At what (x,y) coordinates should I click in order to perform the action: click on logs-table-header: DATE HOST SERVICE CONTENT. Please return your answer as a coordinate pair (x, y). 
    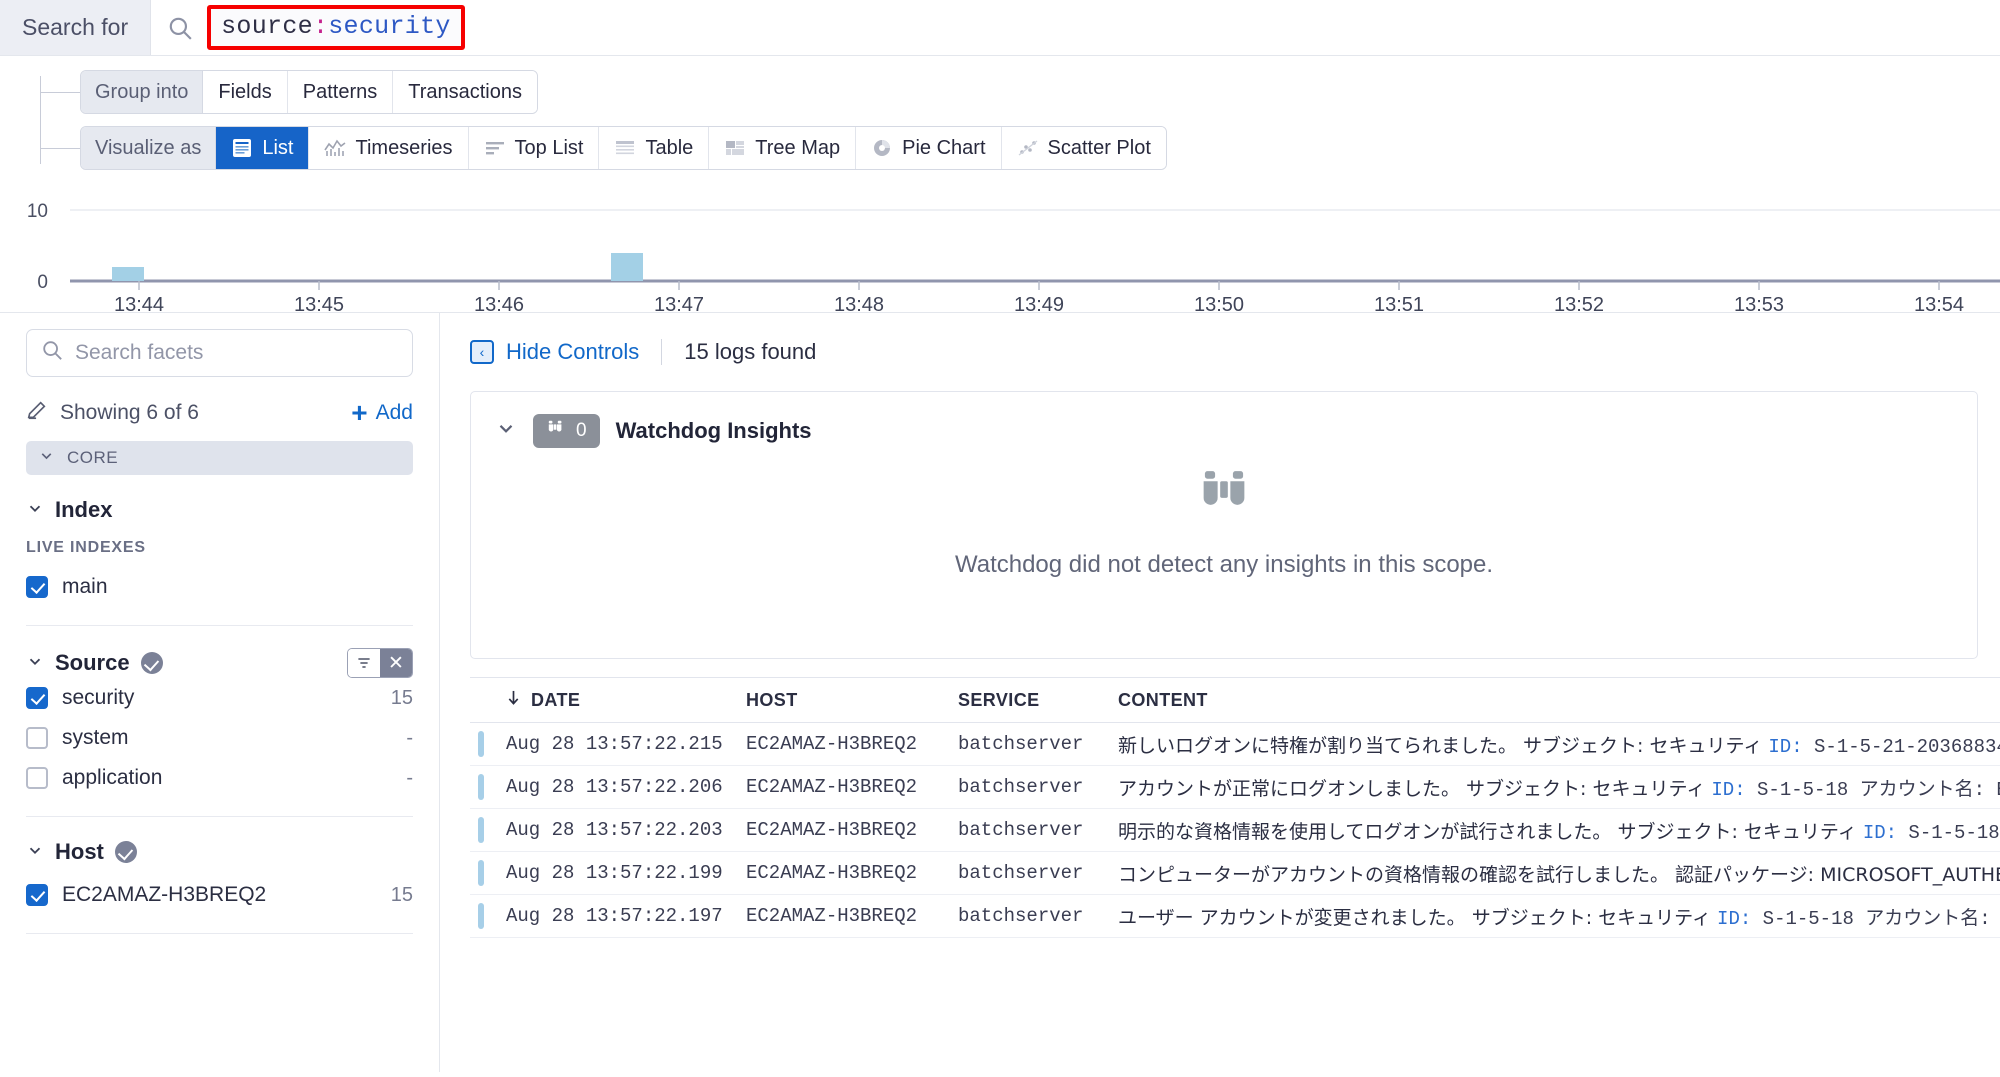
    Looking at the image, I should click on (1235, 700).